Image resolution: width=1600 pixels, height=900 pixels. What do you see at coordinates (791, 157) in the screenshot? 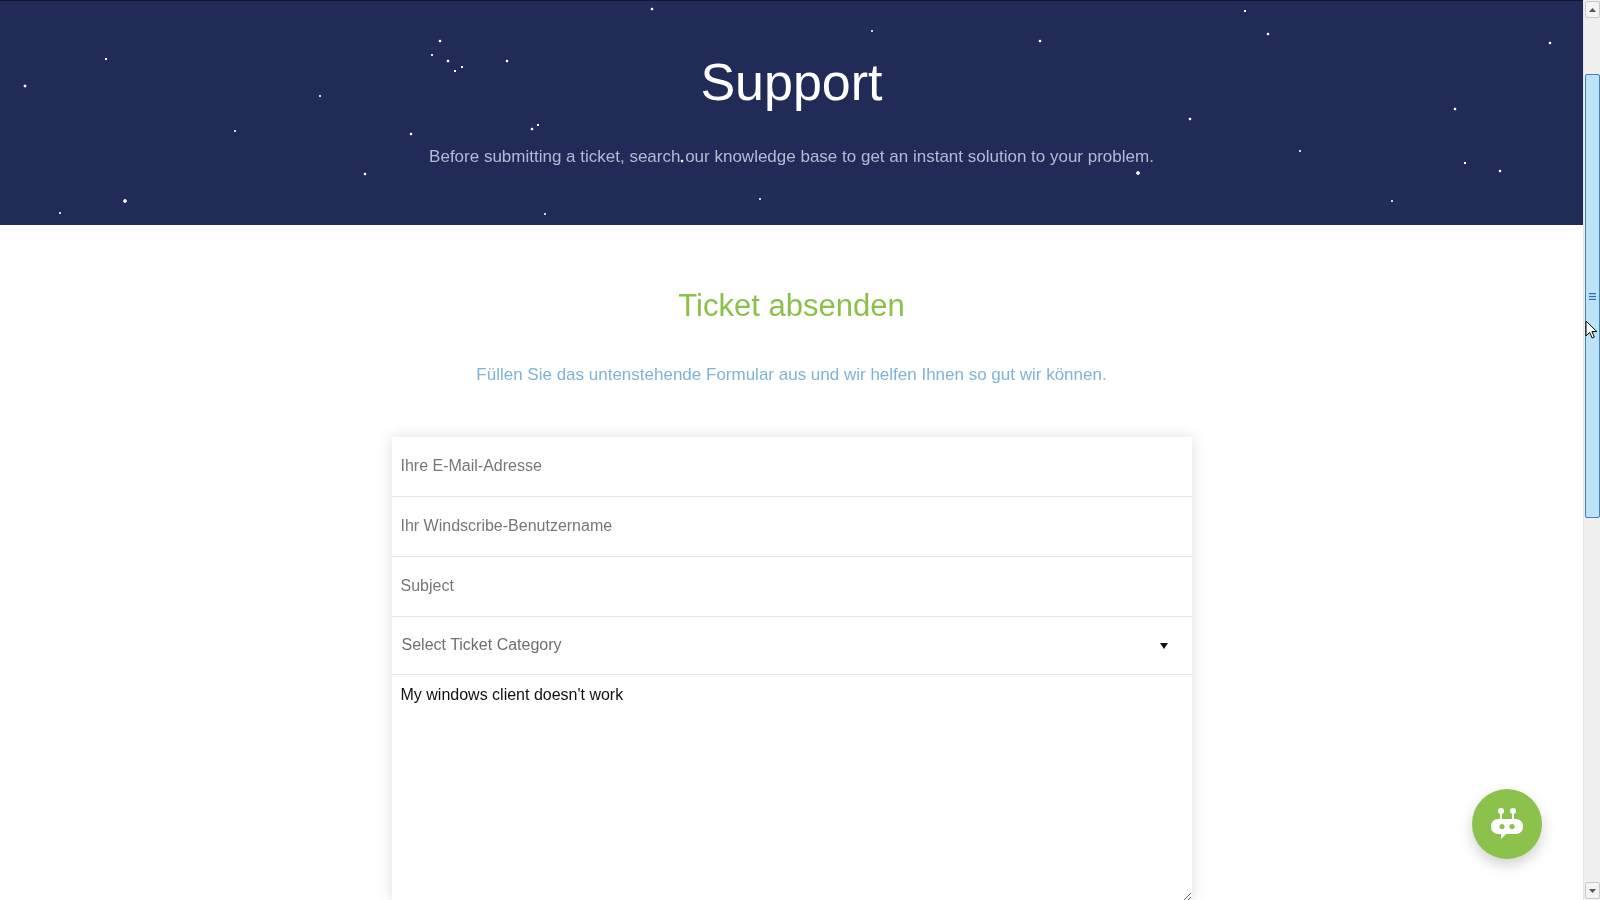
I see `header-subtitle: Before submitting a ticket, search our knowledge base to get an instant solution to your problem.` at bounding box center [791, 157].